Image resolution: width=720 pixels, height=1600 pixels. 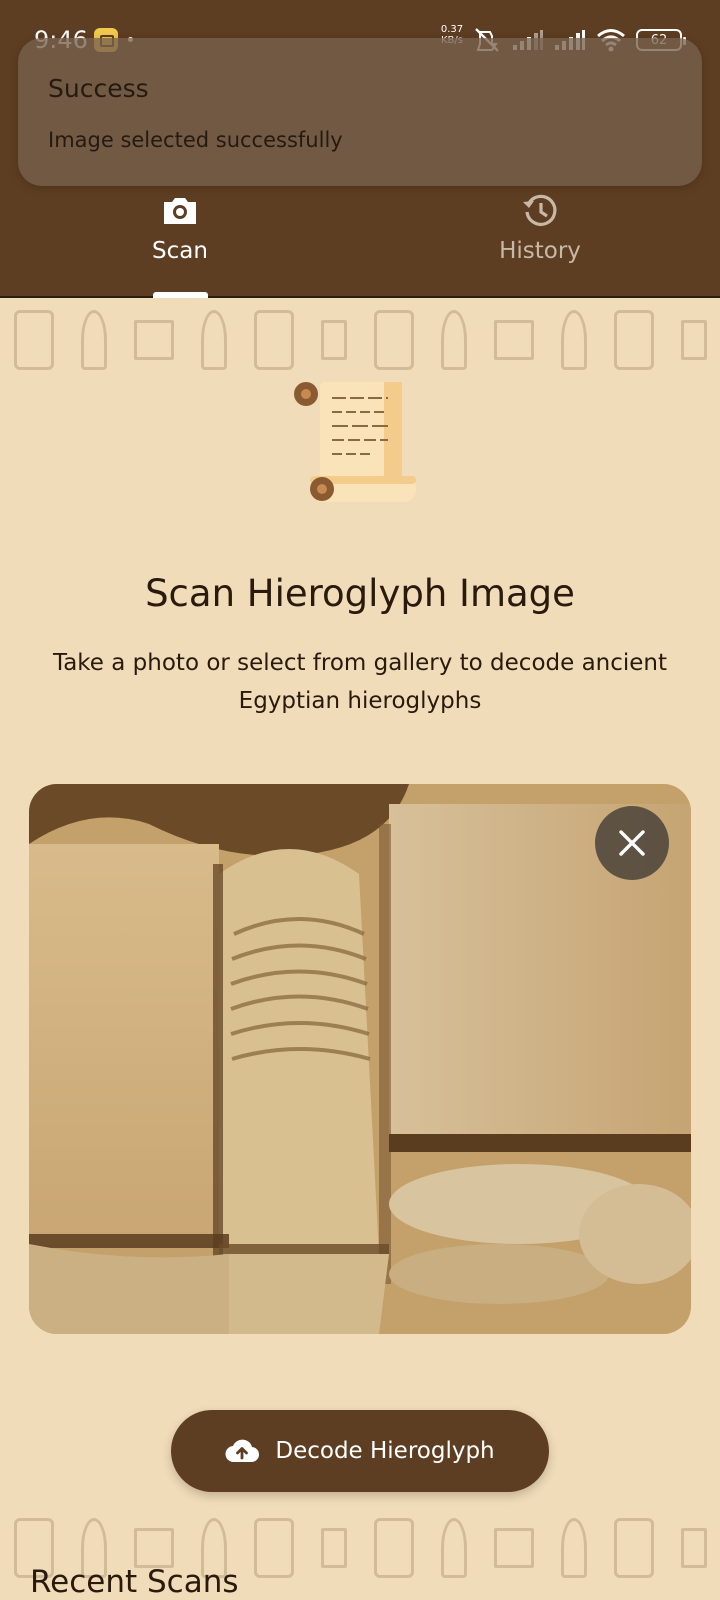 I want to click on camera-icon, so click(x=180, y=211).